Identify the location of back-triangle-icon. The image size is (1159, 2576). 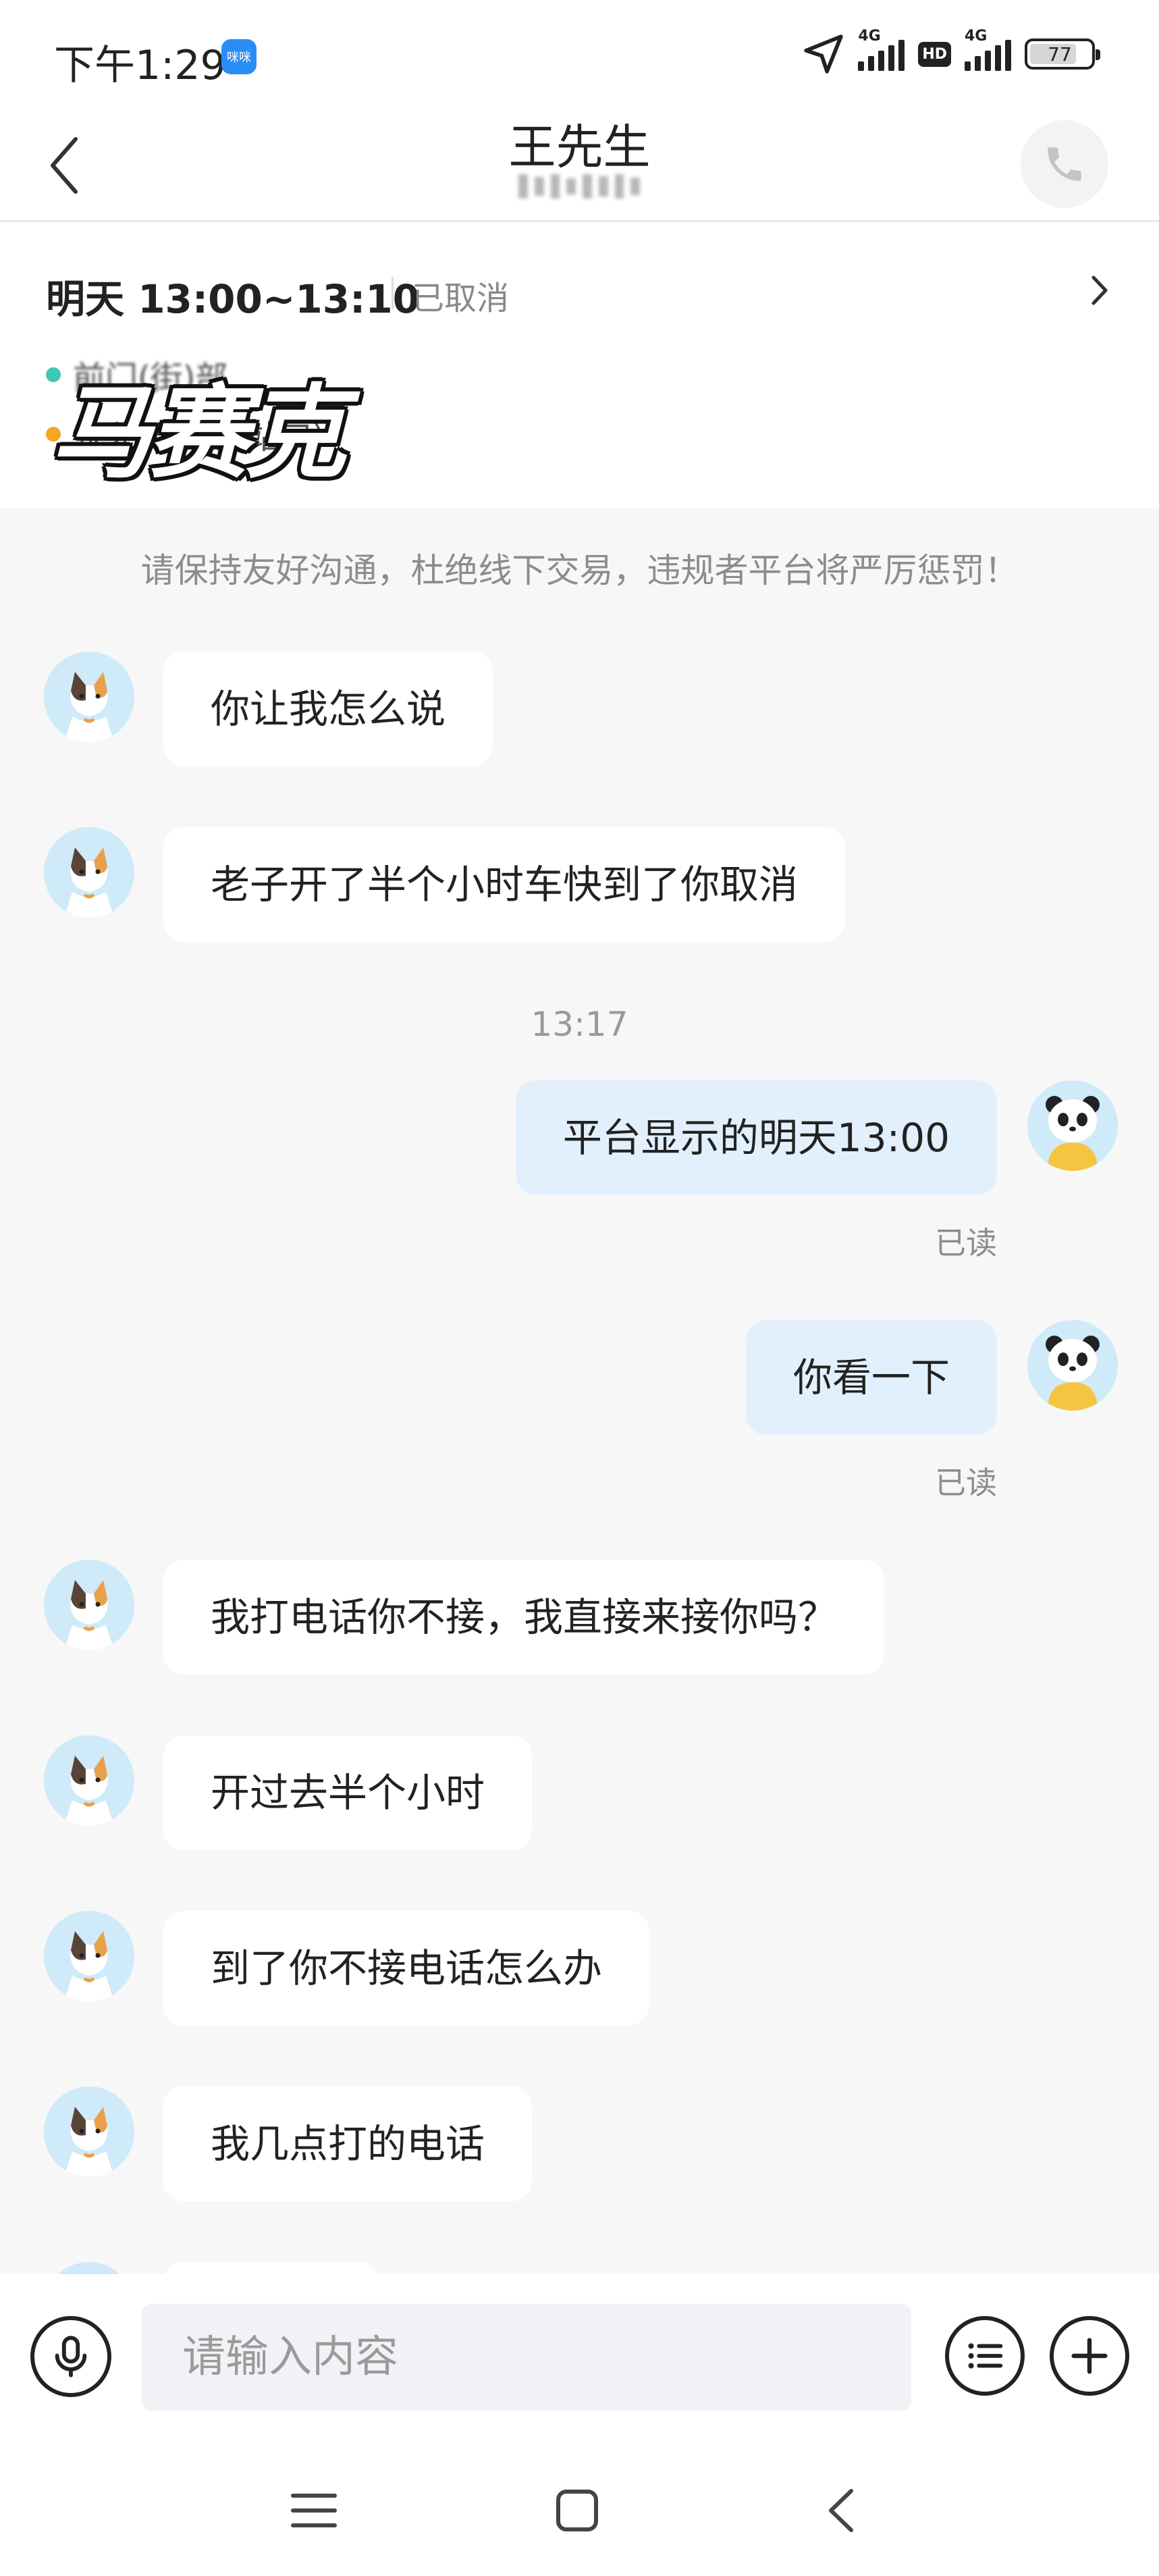
(841, 2510).